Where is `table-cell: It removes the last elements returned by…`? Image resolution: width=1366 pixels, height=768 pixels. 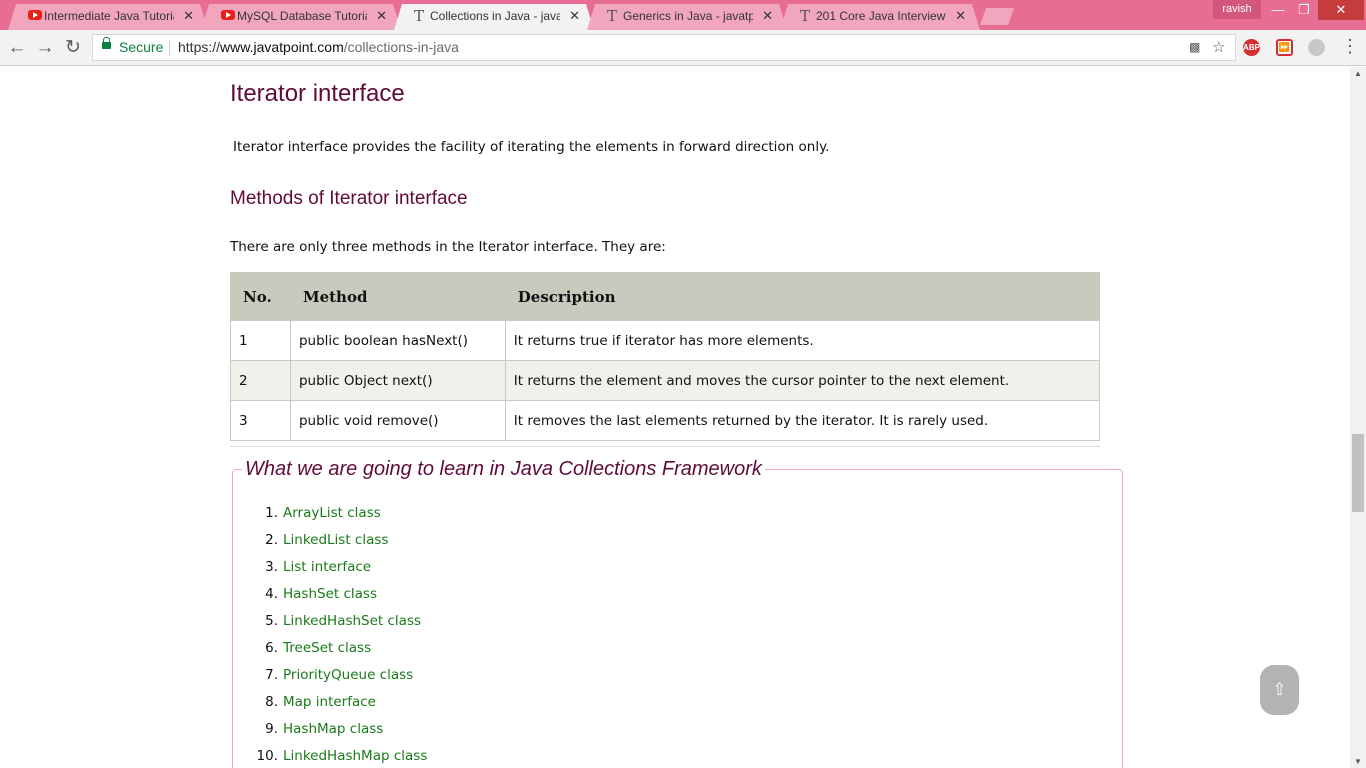
table-cell: It removes the last elements returned by… is located at coordinates (802, 420).